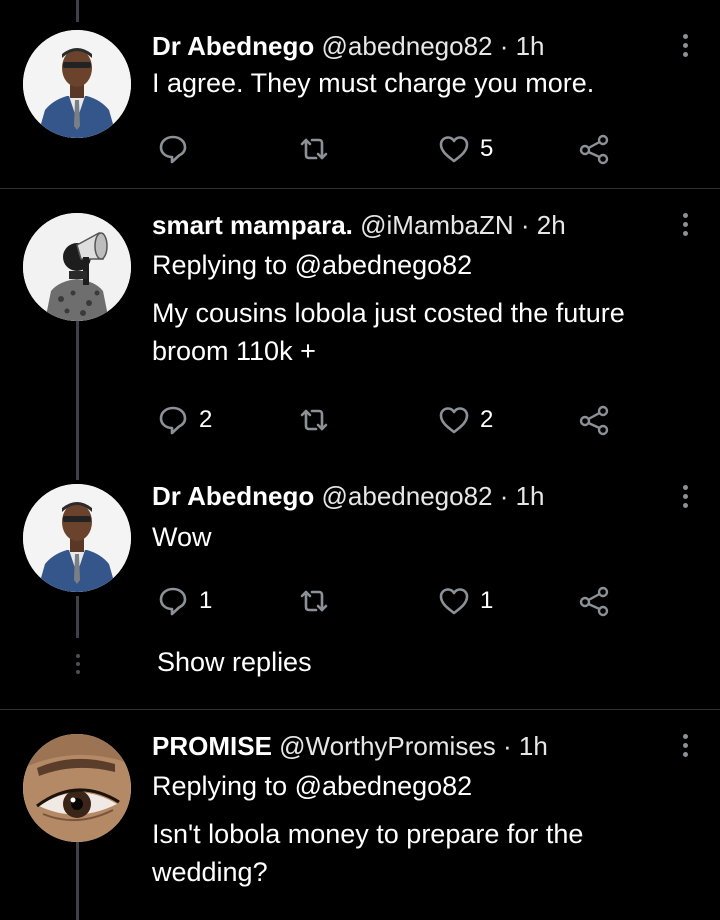 The height and width of the screenshot is (920, 720). What do you see at coordinates (212, 746) in the screenshot?
I see `display-name: PROMISE` at bounding box center [212, 746].